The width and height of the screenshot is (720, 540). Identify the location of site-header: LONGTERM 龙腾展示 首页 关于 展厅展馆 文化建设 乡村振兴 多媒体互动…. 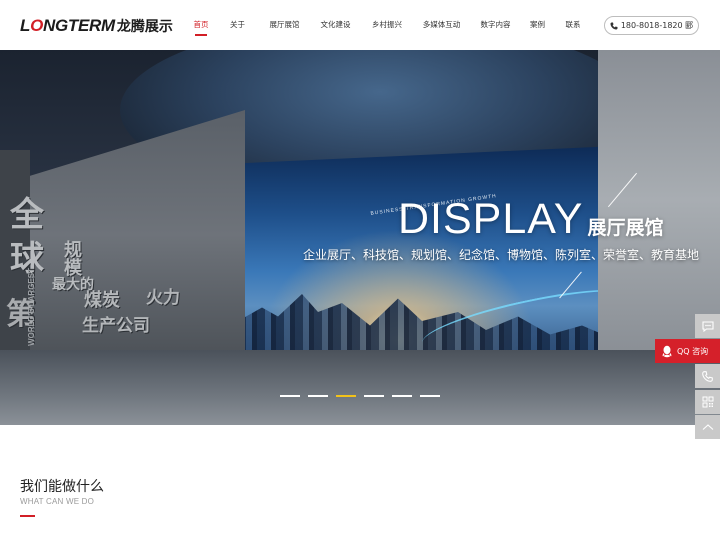
(360, 25).